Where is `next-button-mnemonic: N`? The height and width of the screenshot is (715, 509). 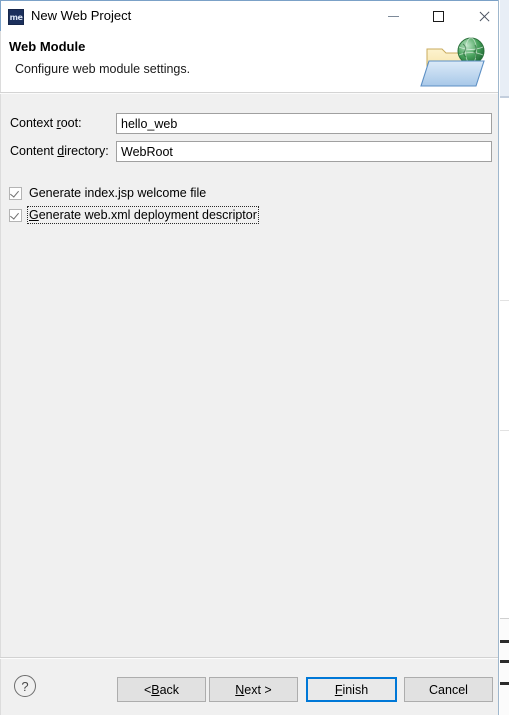 next-button-mnemonic: N is located at coordinates (240, 689).